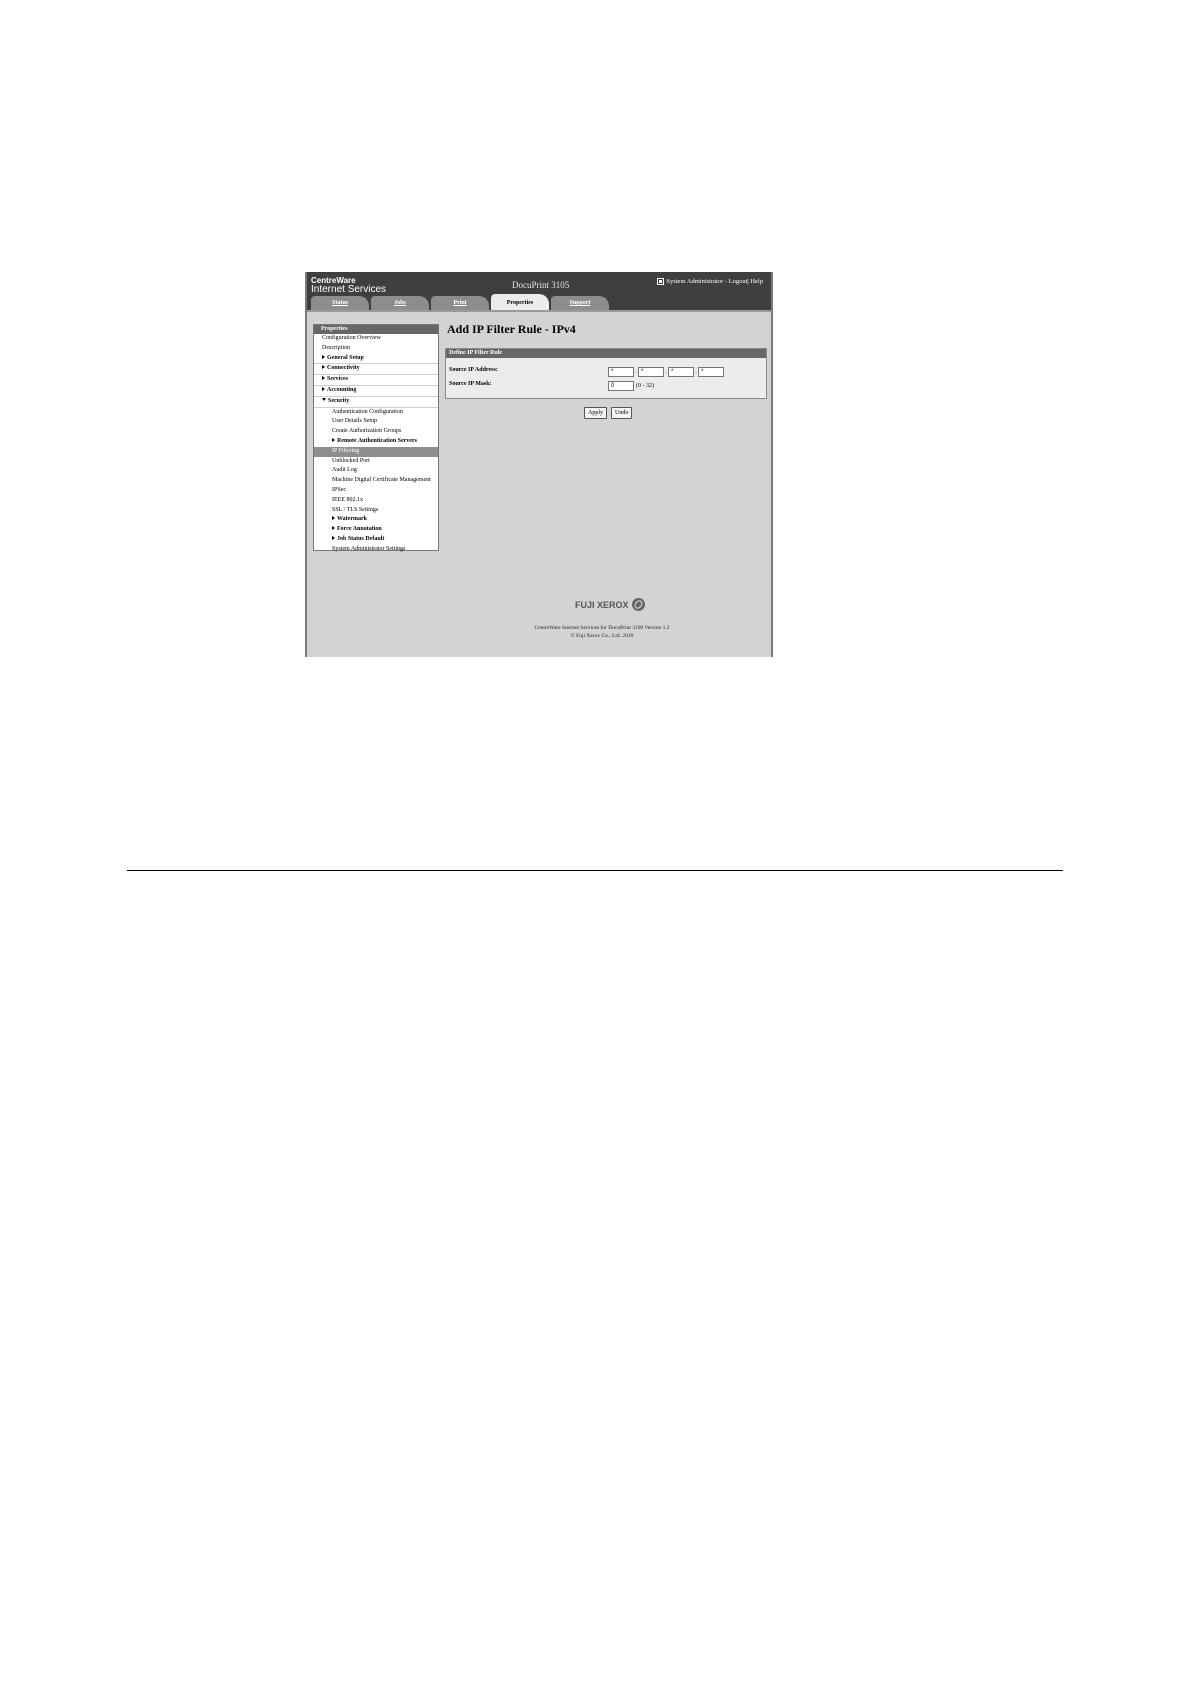 The image size is (1190, 1684). What do you see at coordinates (359, 529) in the screenshot?
I see `sidebar-item-label: Force Annotation` at bounding box center [359, 529].